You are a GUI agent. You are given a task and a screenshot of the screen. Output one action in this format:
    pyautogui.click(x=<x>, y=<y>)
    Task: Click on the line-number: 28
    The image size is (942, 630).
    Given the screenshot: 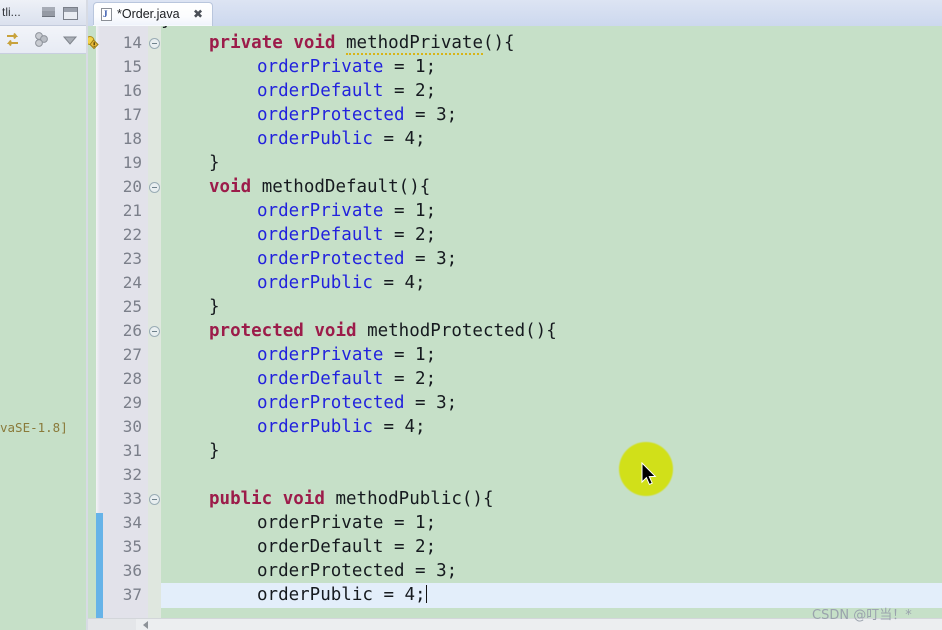 What is the action you would take?
    pyautogui.click(x=132, y=378)
    